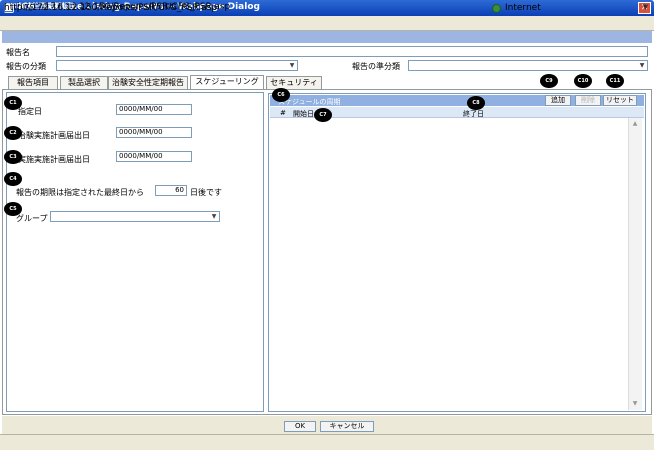 Image resolution: width=654 pixels, height=450 pixels. What do you see at coordinates (54, 159) in the screenshot?
I see `actual-plan-date-label: 実施実施計画届出日` at bounding box center [54, 159].